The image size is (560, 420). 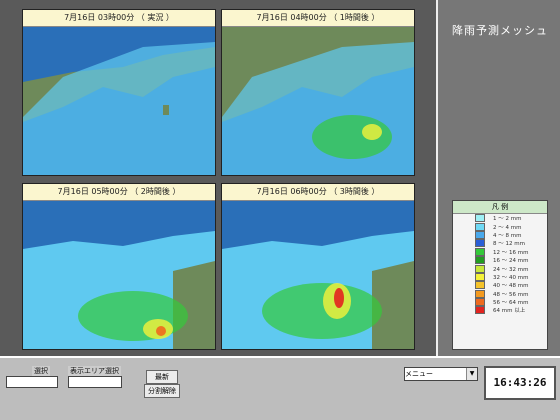 I want to click on chevron-down-icon: ▼, so click(x=471, y=374).